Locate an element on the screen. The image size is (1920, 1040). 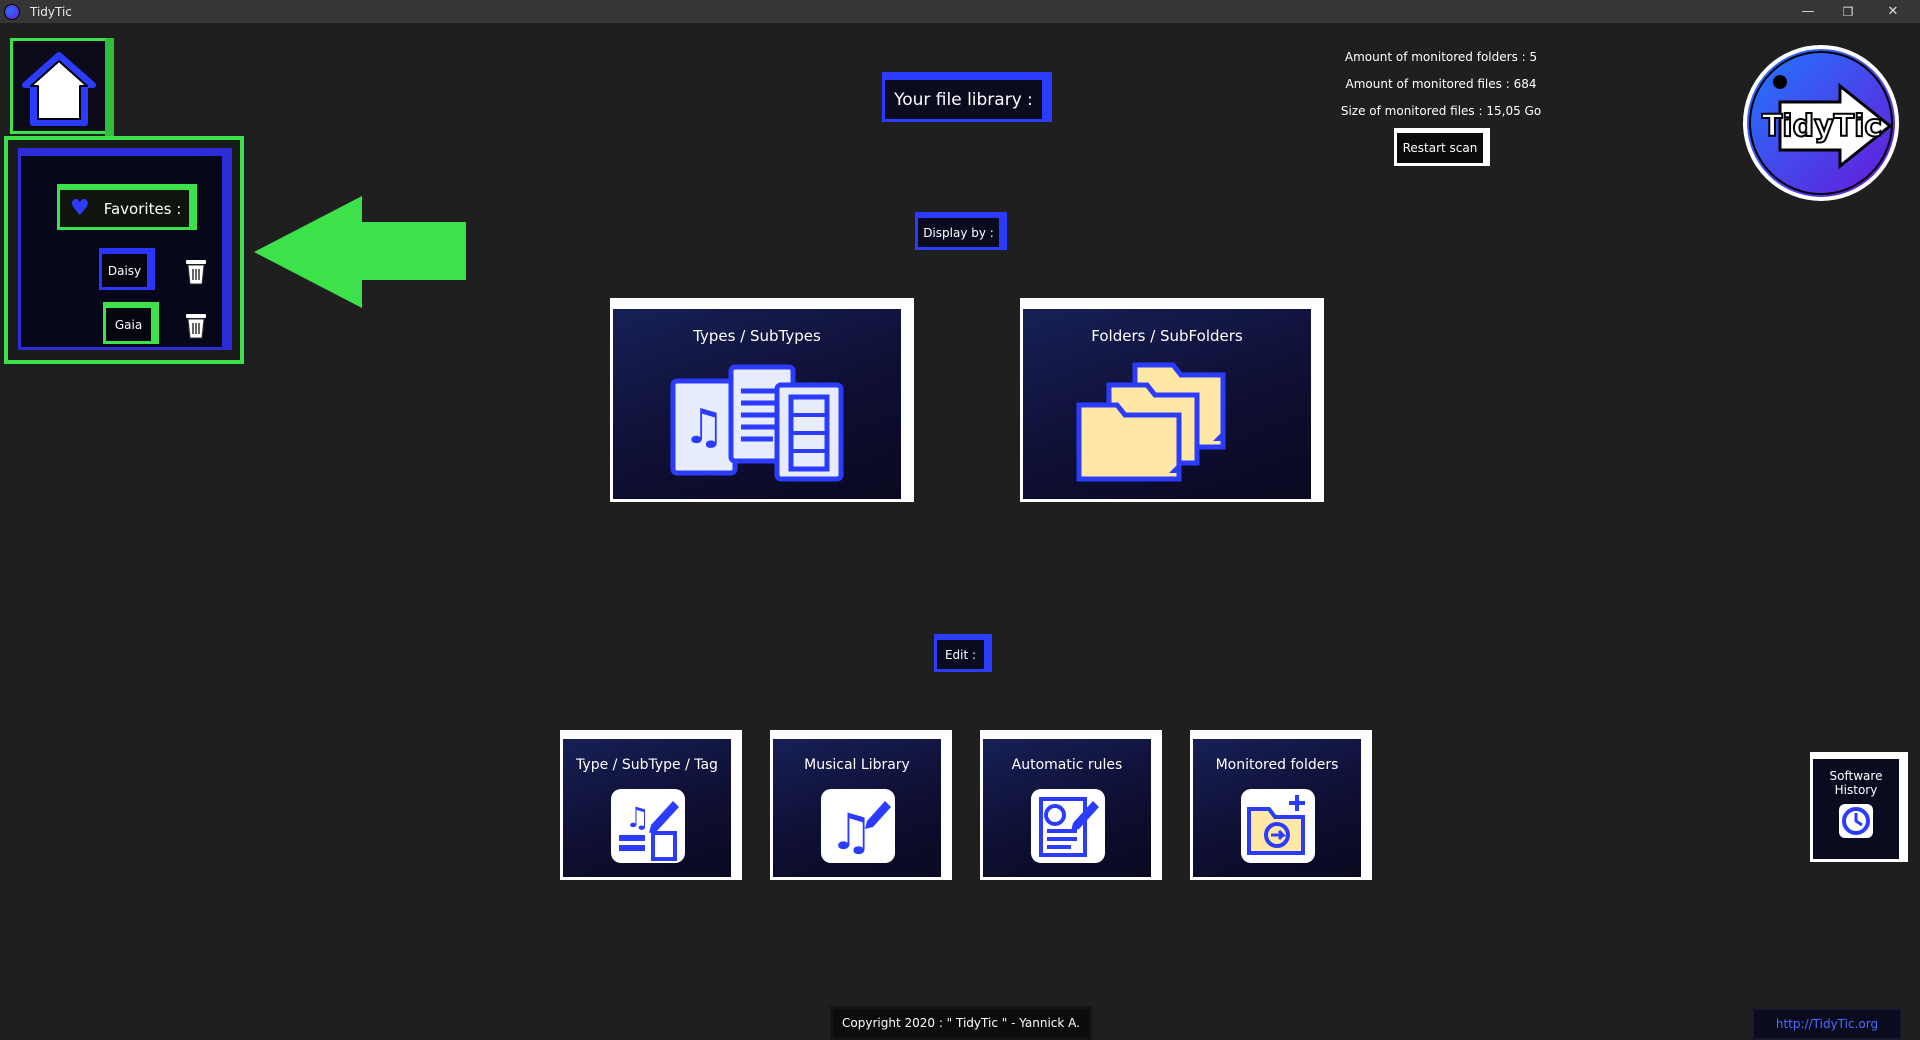
display-types-subtypes-button: Types / SubTypes ♫ is located at coordinates (762, 400).